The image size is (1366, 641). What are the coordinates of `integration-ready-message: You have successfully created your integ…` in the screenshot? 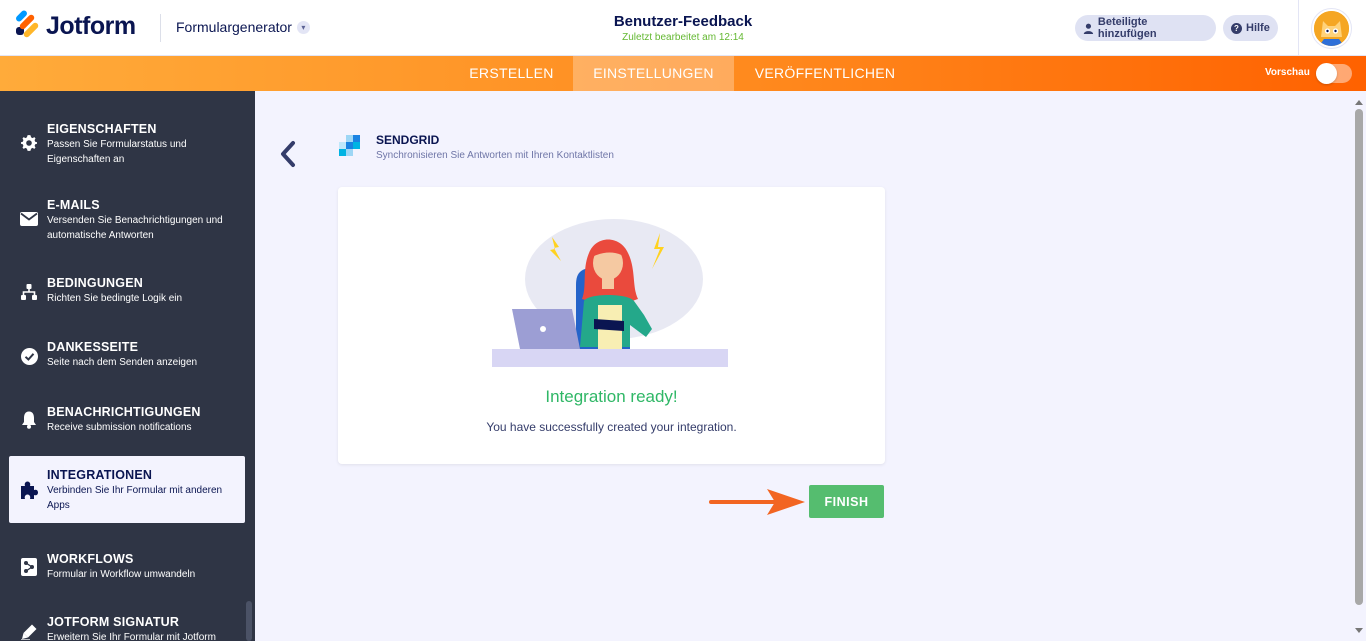 It's located at (611, 427).